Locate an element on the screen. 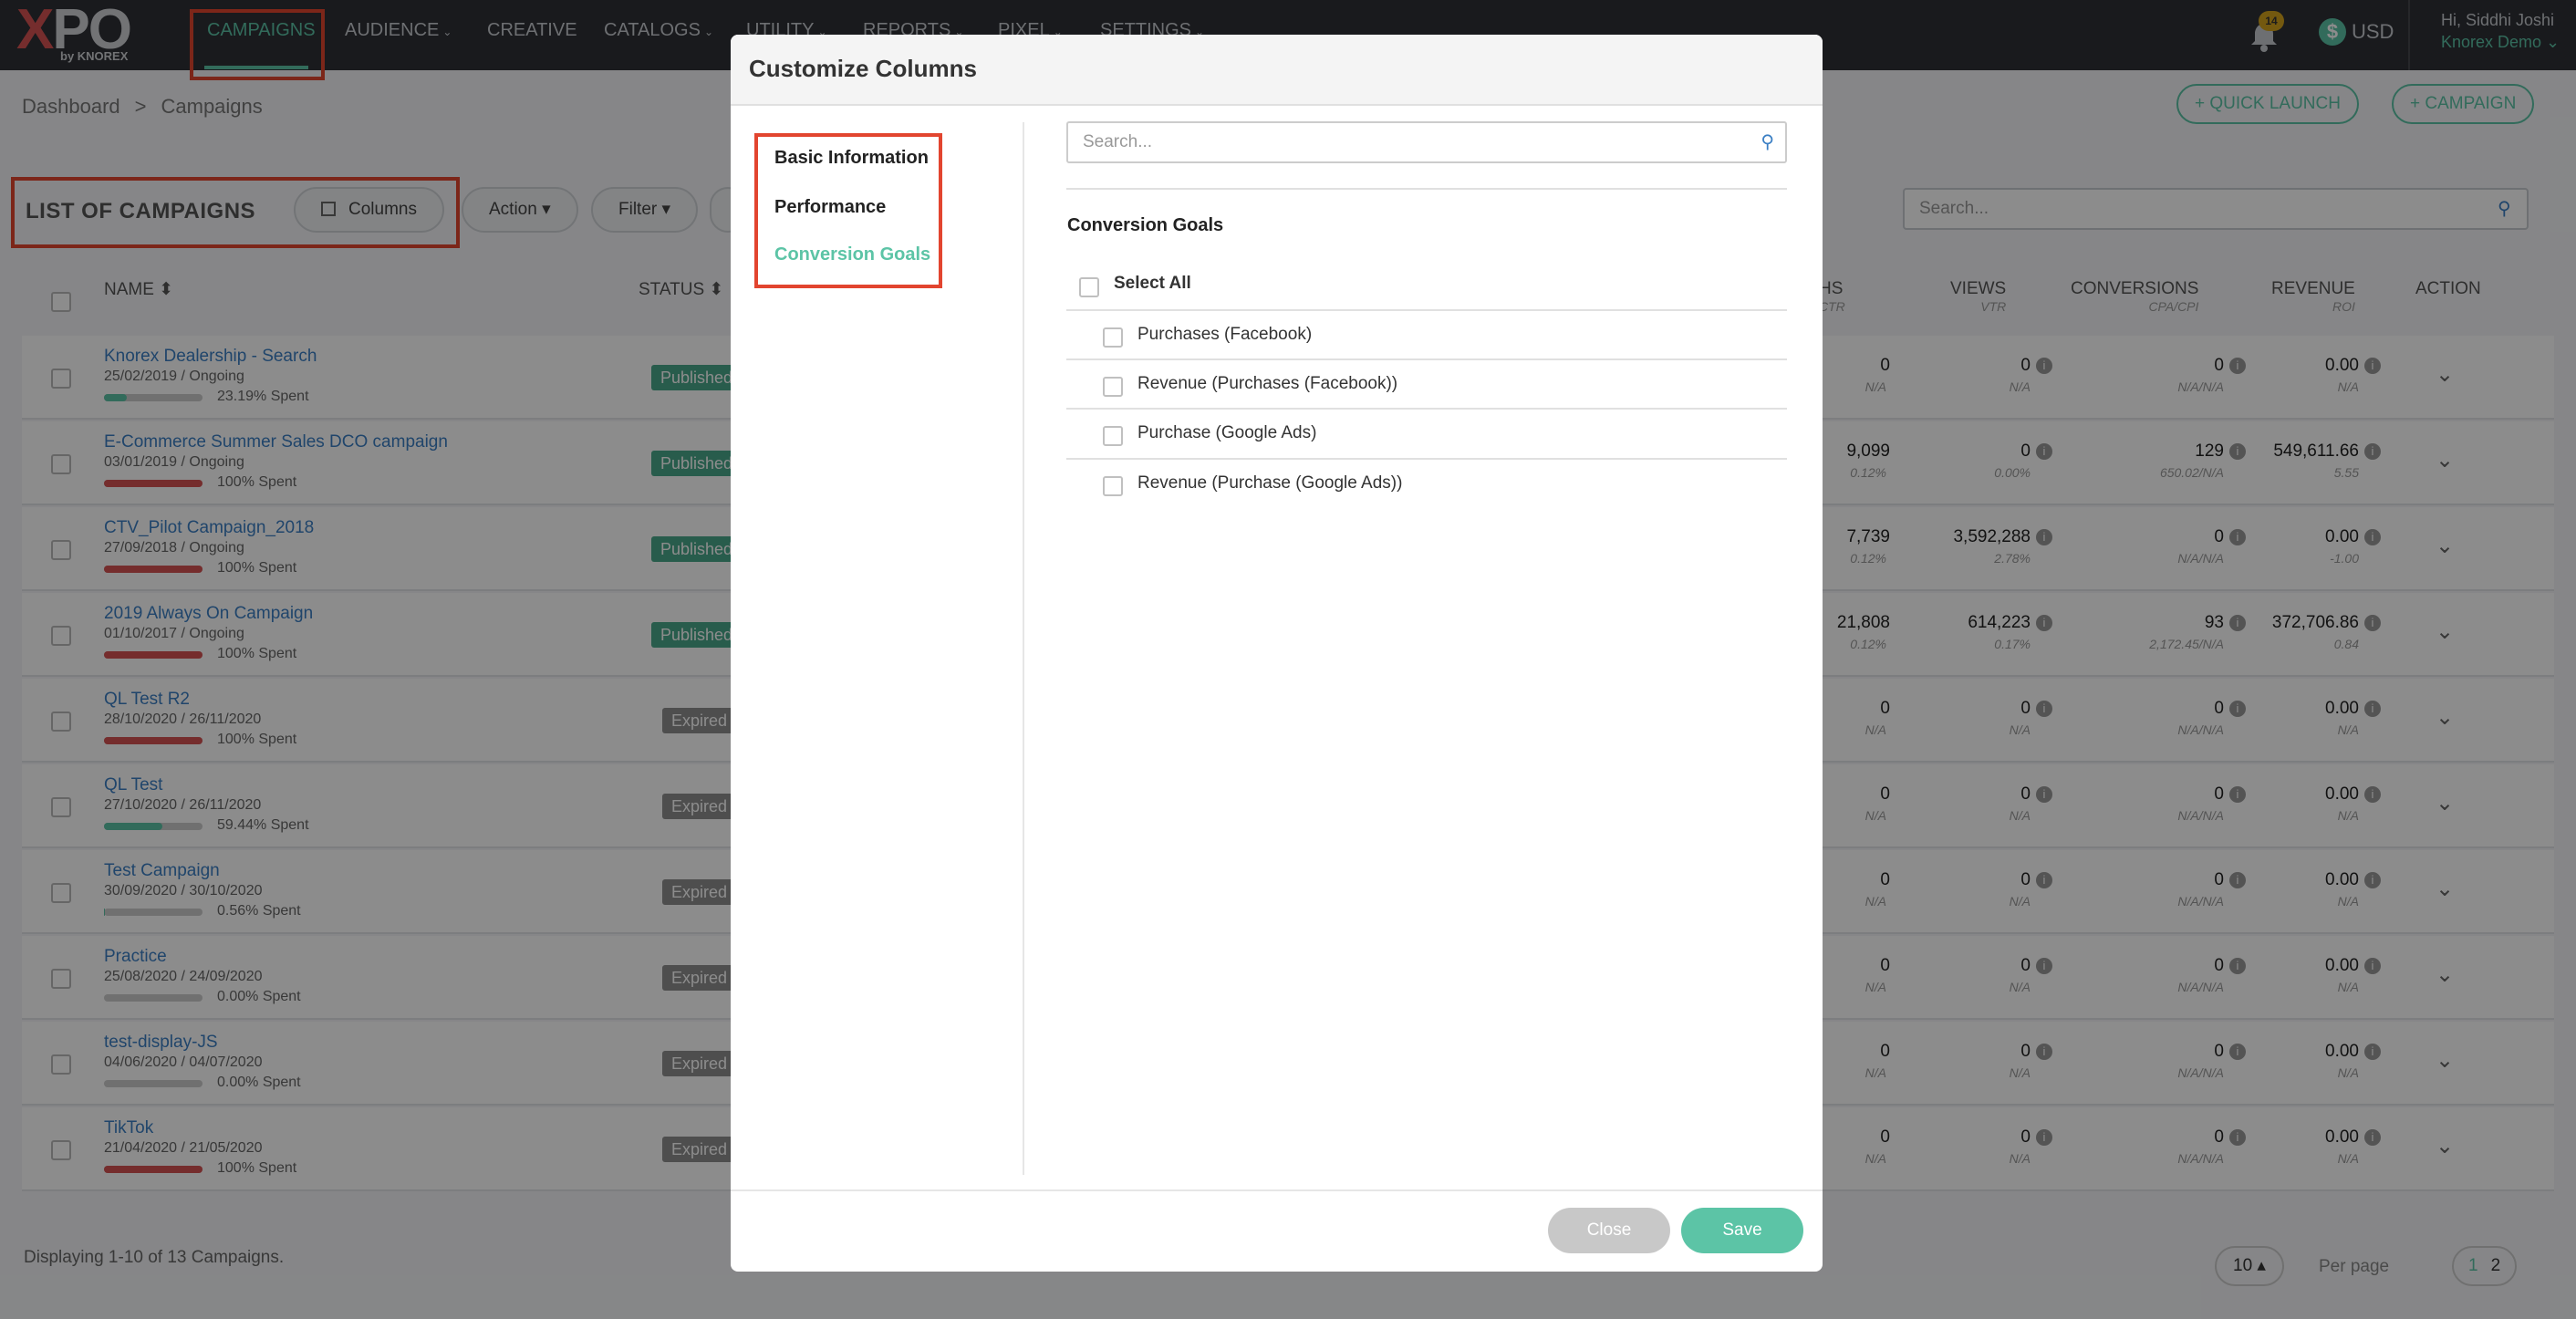 This screenshot has width=2576, height=1319. select-all-label: Select All is located at coordinates (1152, 284).